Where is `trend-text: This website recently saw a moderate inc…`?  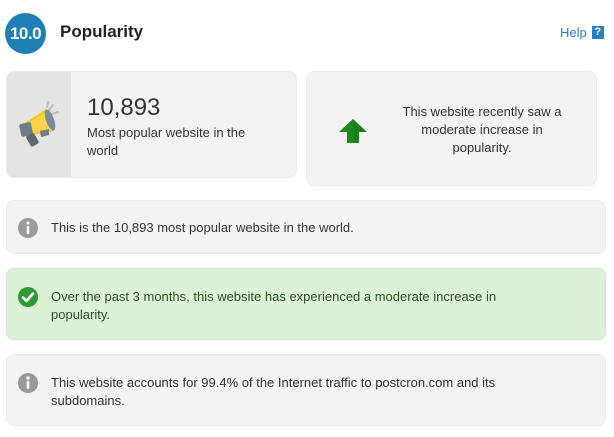
trend-text: This website recently saw a moderate inc… is located at coordinates (482, 129).